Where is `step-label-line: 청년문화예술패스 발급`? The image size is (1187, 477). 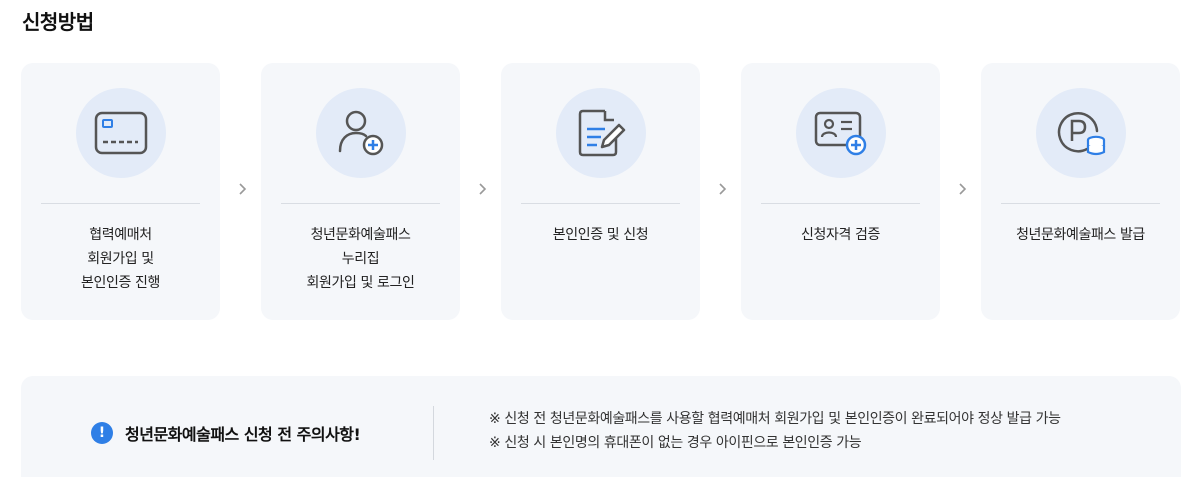
step-label-line: 청년문화예술패스 발급 is located at coordinates (1080, 235).